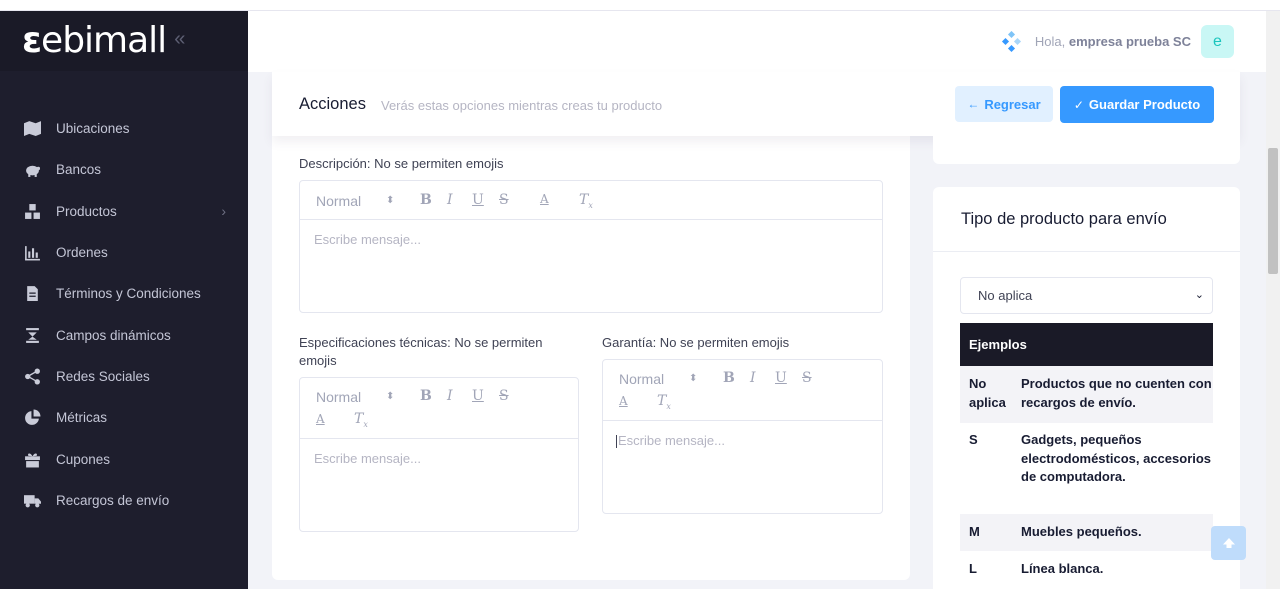  What do you see at coordinates (86, 211) in the screenshot?
I see `sidebar-item-label: Productos` at bounding box center [86, 211].